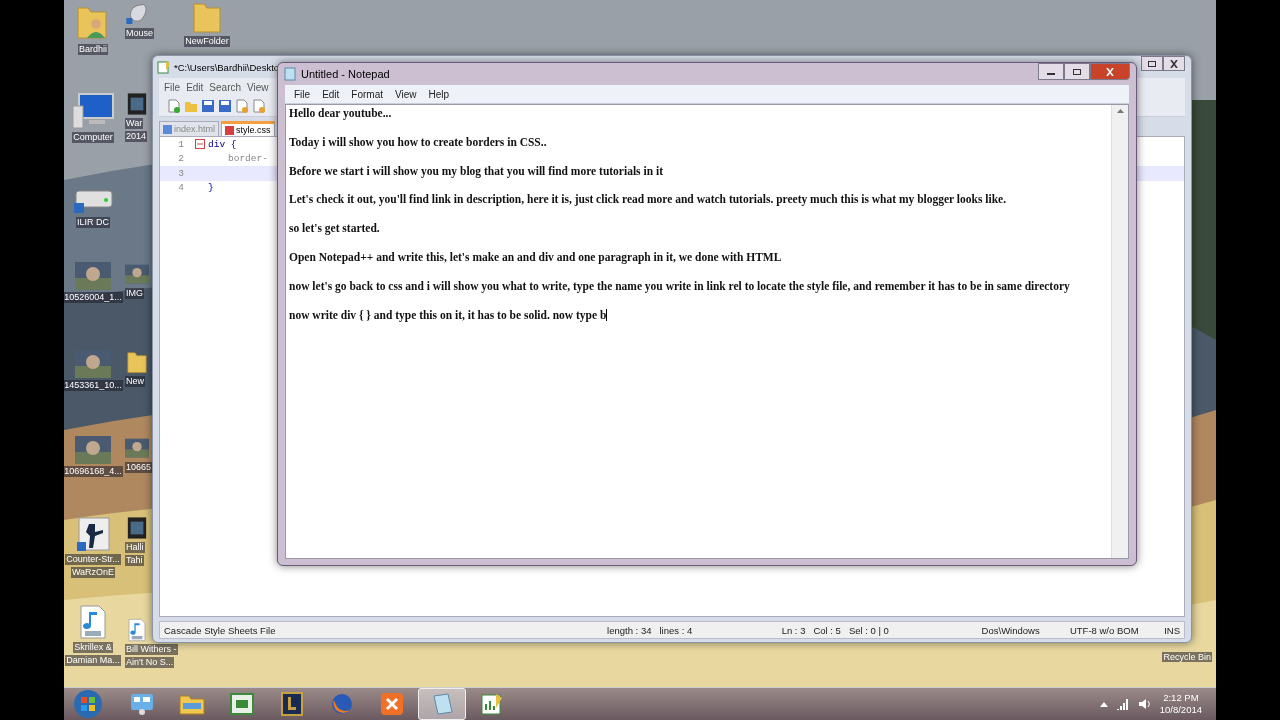 The height and width of the screenshot is (720, 1280). Describe the element at coordinates (448, 314) in the screenshot. I see `text-line: now write div { } and type this on it, it has to be solid. now type b` at that location.